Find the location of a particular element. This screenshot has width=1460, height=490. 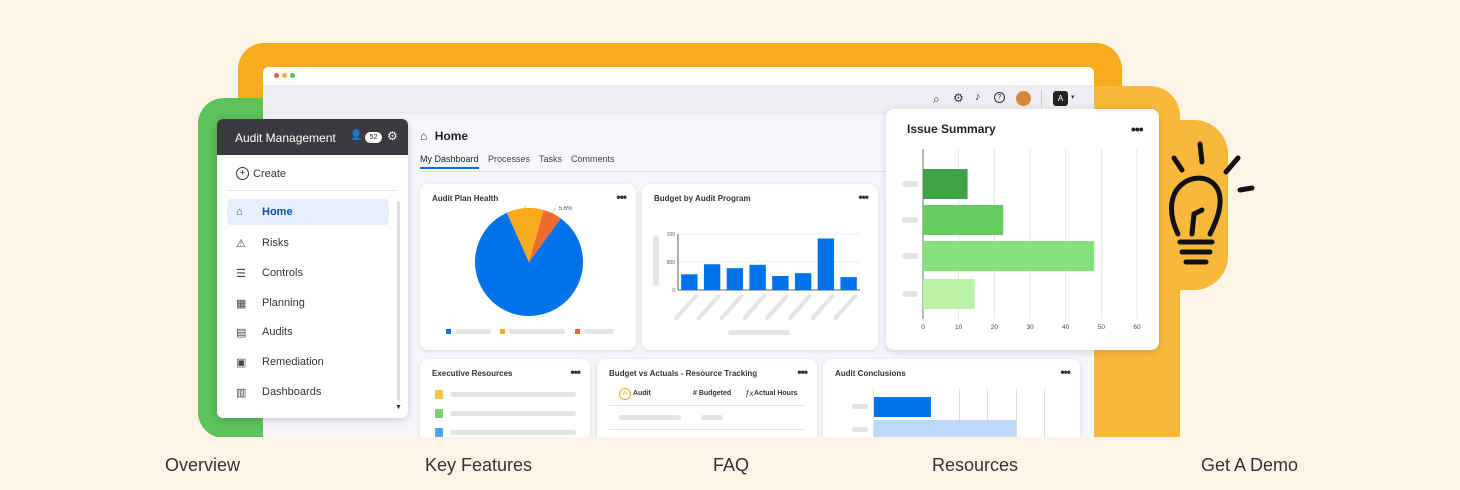

nav-overview: Overview is located at coordinates (202, 465).